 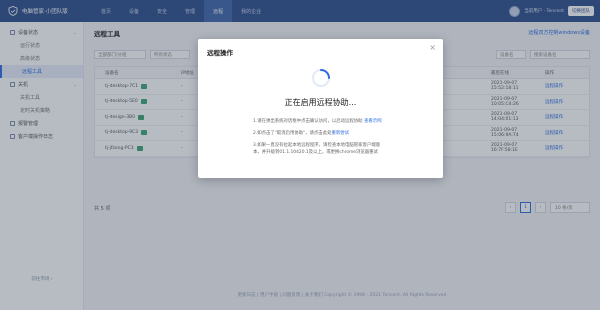 I want to click on hint-text: 2.如点击了"取消启用协助"，请点击此处, so click(x=292, y=133).